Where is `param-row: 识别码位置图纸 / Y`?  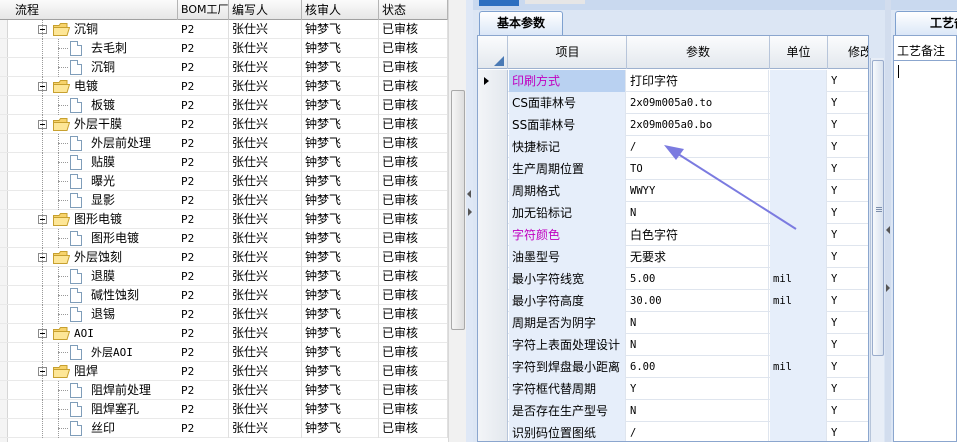
param-row: 识别码位置图纸 / Y is located at coordinates (673, 431).